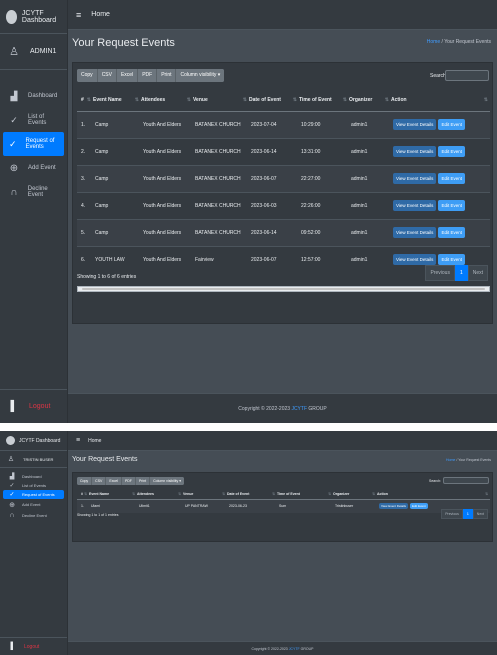 Image resolution: width=497 pixels, height=655 pixels. What do you see at coordinates (435, 481) in the screenshot?
I see `search-label: Search:` at bounding box center [435, 481].